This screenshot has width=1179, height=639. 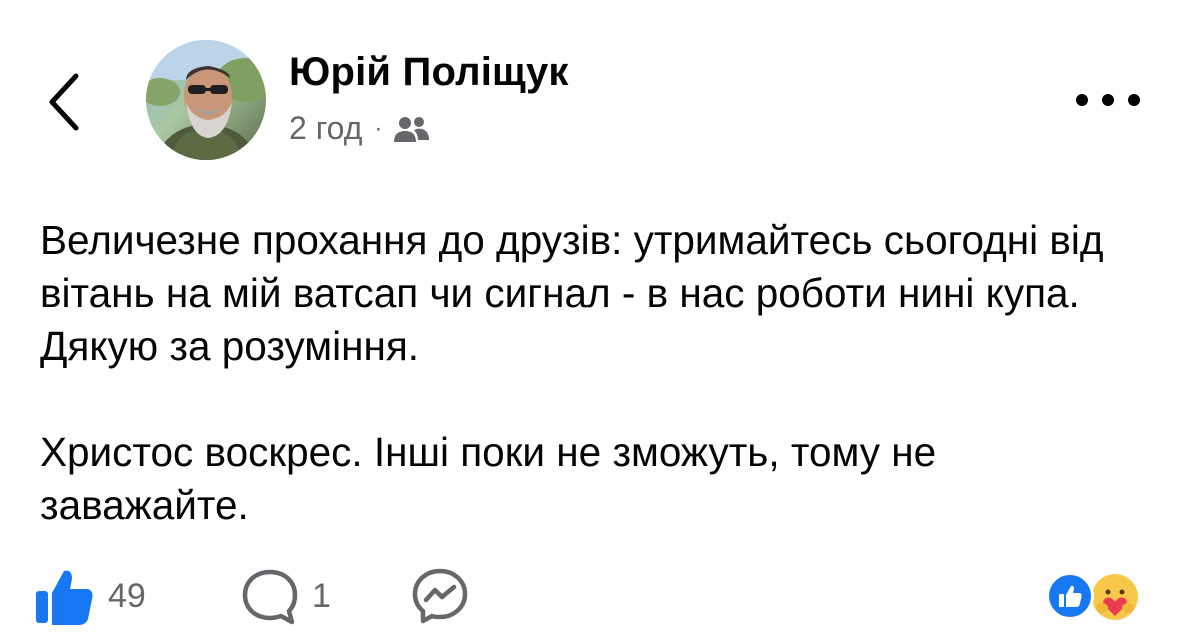 What do you see at coordinates (429, 72) in the screenshot?
I see `author-name: Юрій Поліщук` at bounding box center [429, 72].